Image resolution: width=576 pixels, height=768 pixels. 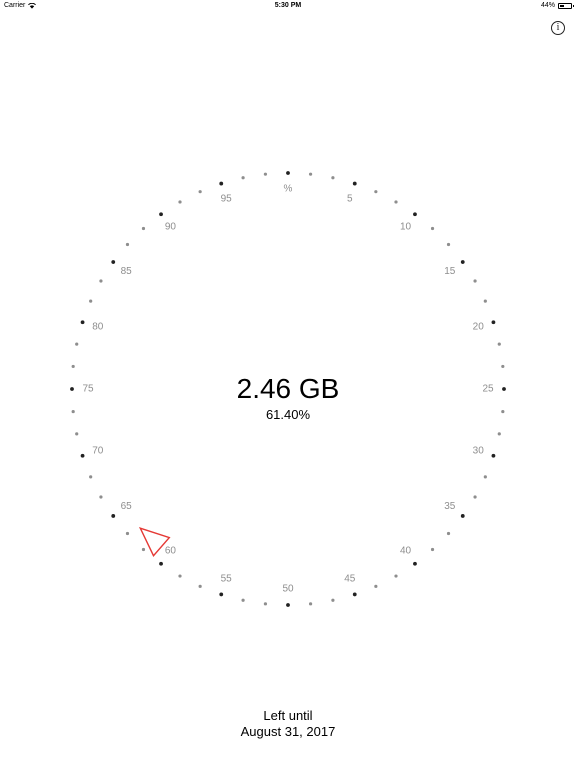 I want to click on dial-label: 30, so click(x=479, y=450).